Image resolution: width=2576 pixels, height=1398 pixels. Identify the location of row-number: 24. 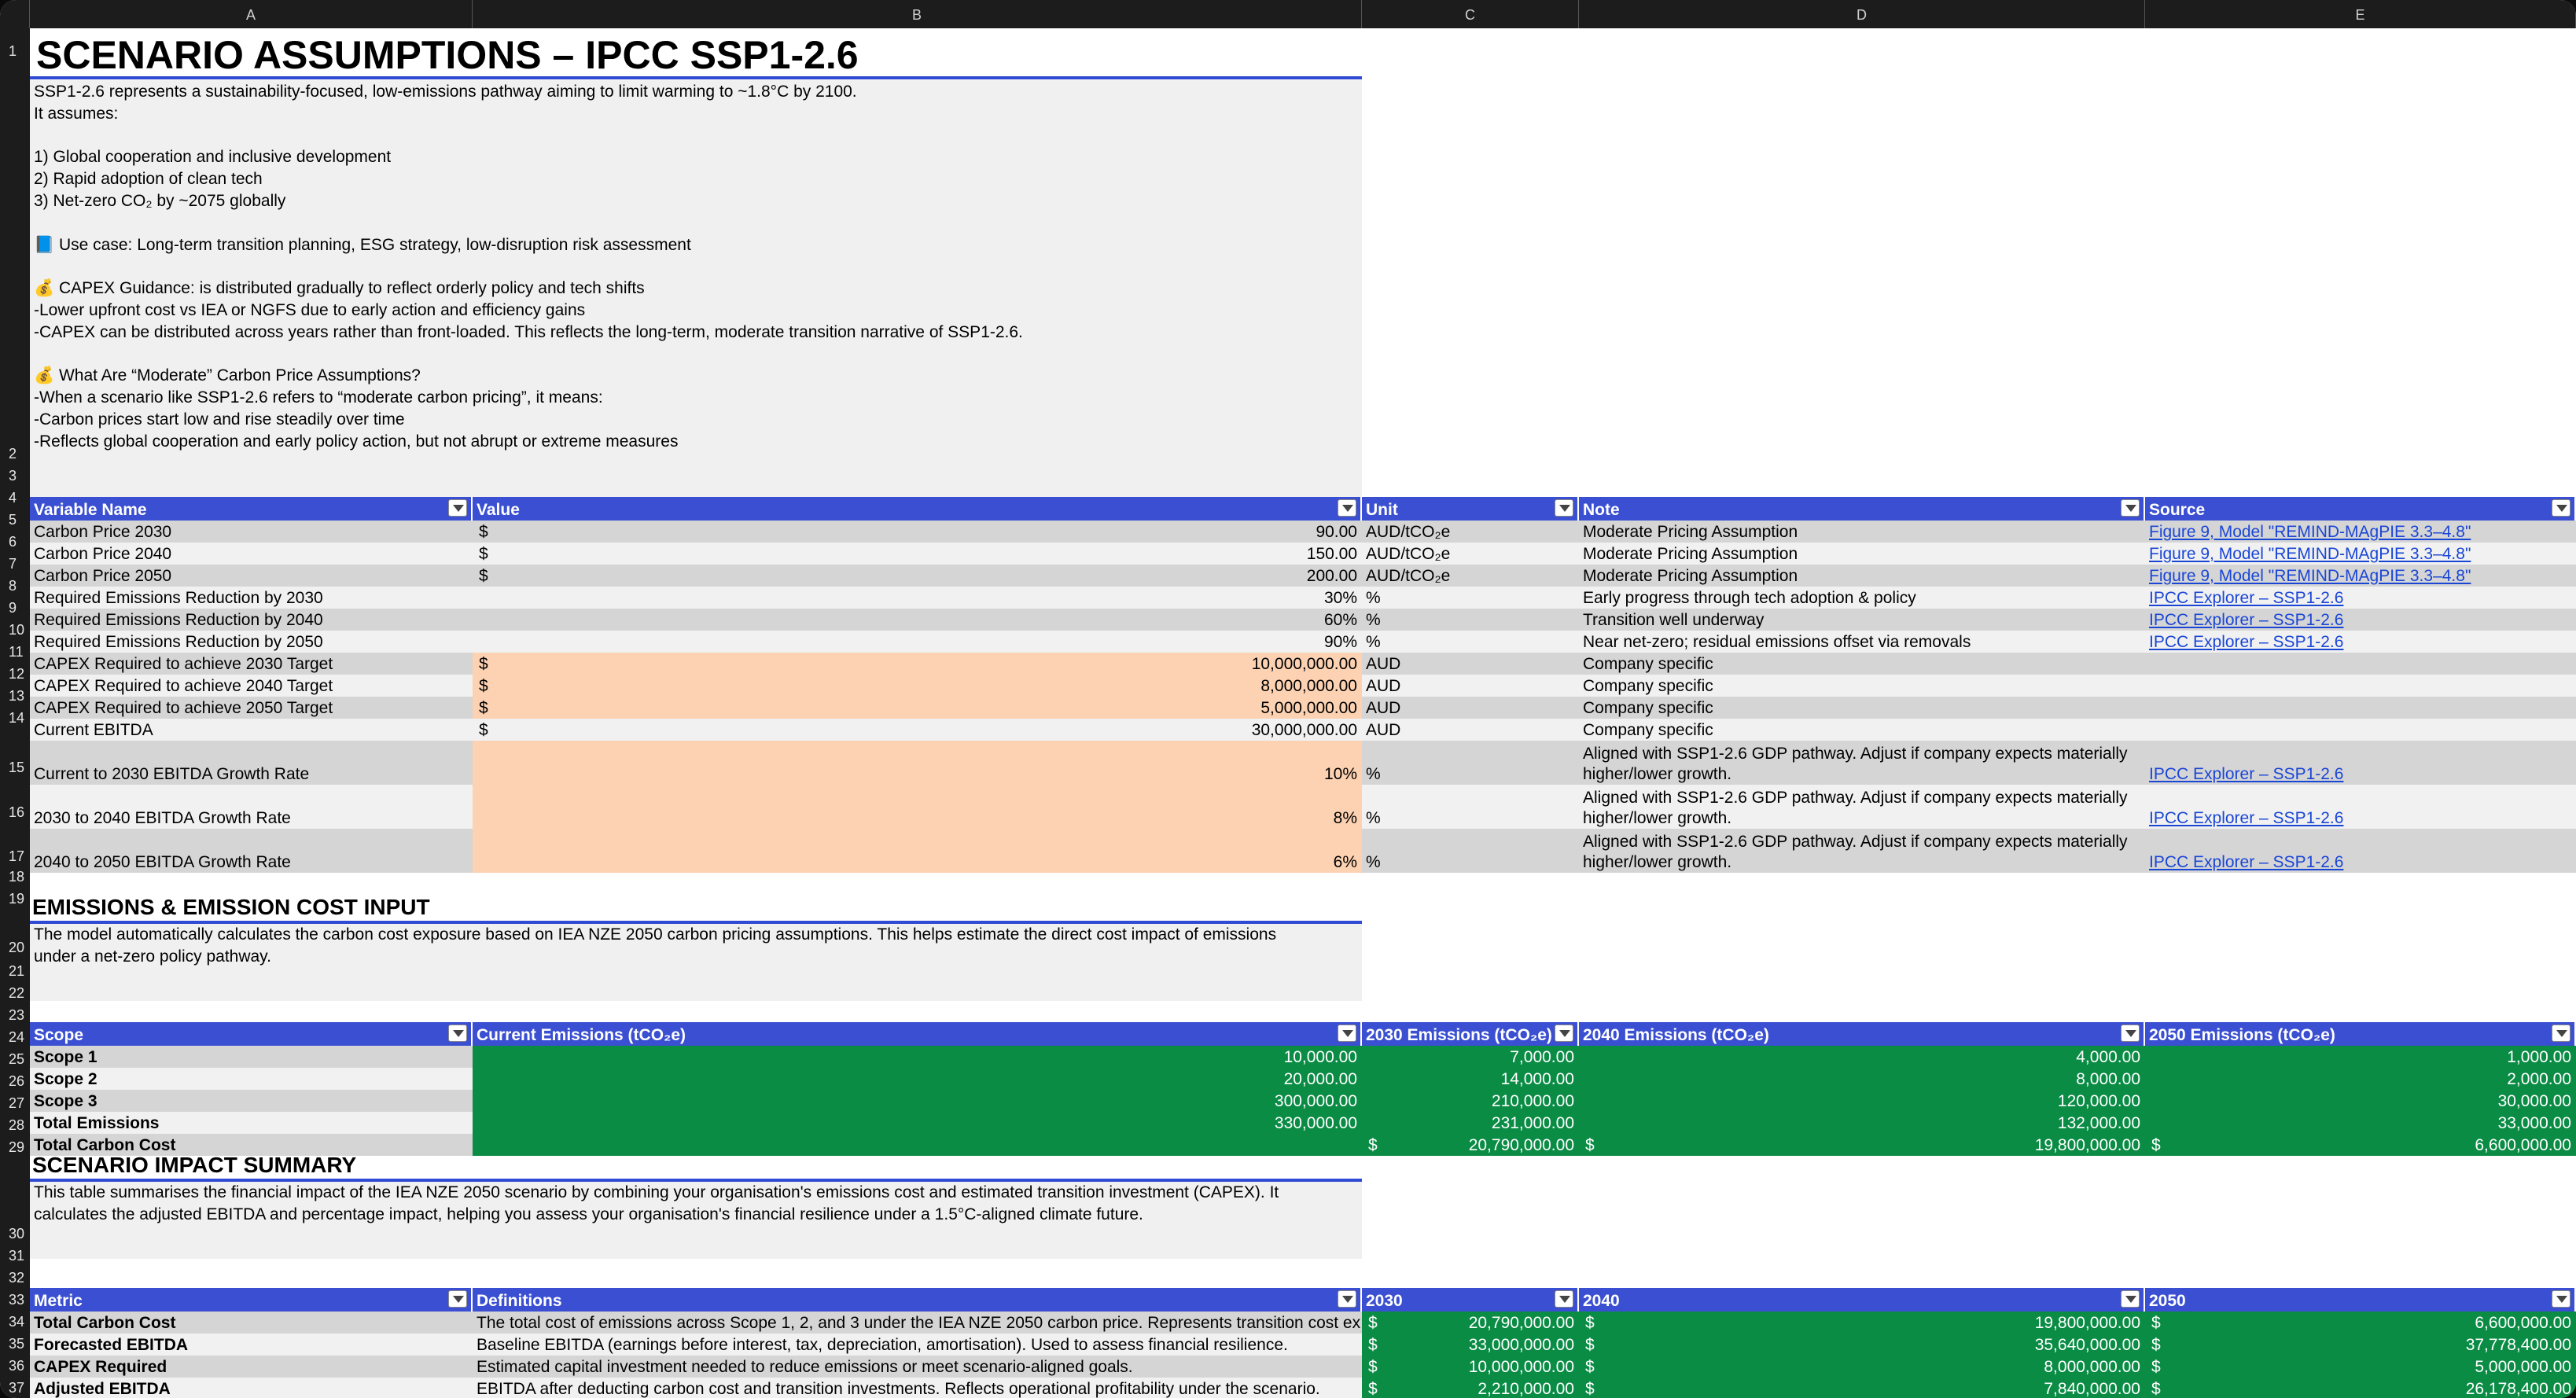
(15, 1037).